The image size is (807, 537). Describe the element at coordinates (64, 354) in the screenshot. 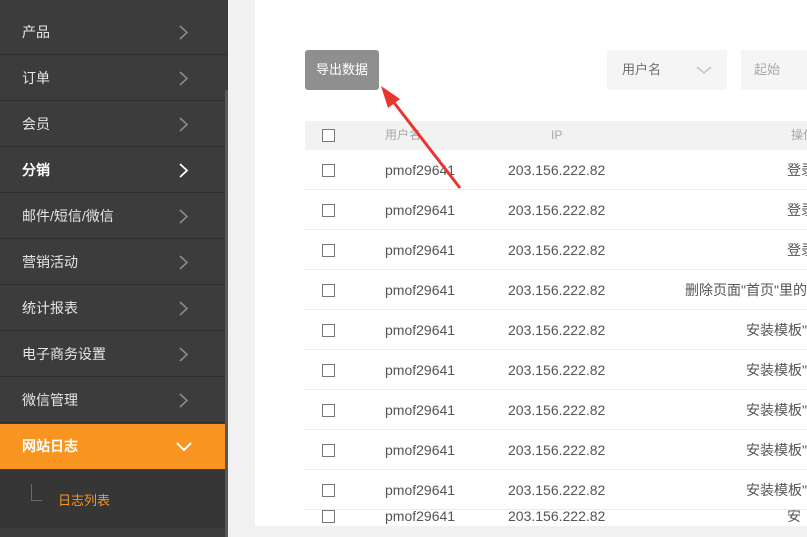

I see `sidebar-item-label: 电子商务设置` at that location.